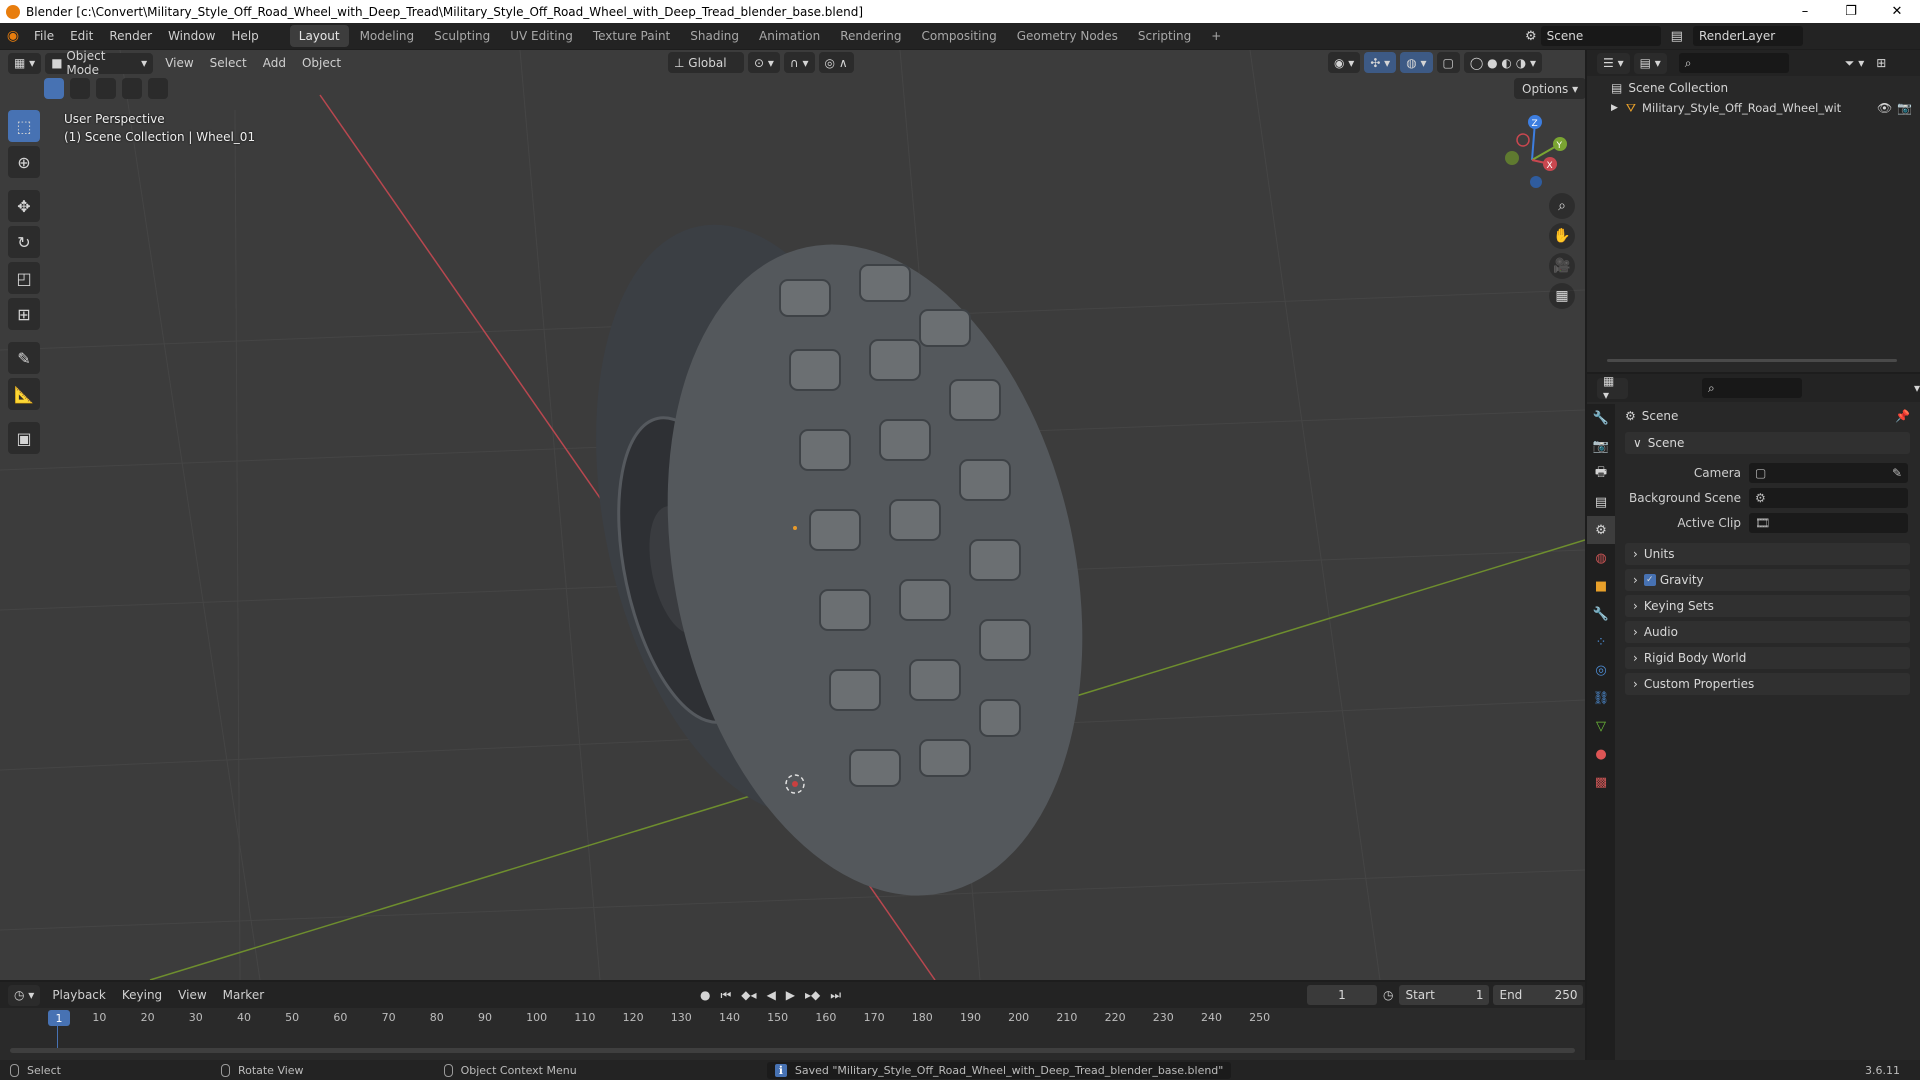 The height and width of the screenshot is (1080, 1920). Describe the element at coordinates (1767, 684) in the screenshot. I see `panel-custom-properties: › Custom Properties` at that location.